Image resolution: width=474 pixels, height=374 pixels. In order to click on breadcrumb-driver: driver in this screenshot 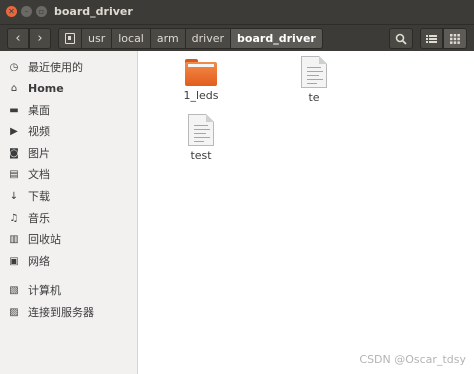, I will do `click(208, 38)`.